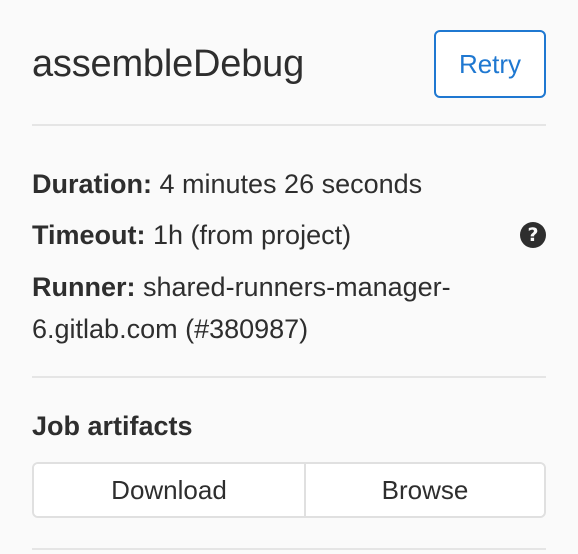  I want to click on duration-label: Duration:, so click(92, 184).